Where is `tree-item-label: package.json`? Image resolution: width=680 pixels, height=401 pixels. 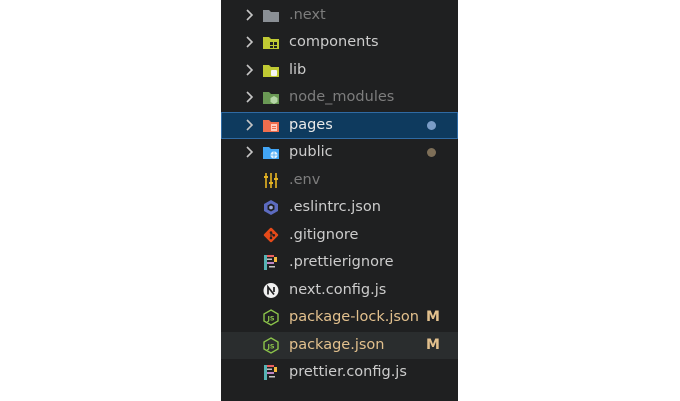
tree-item-label: package.json is located at coordinates (337, 345).